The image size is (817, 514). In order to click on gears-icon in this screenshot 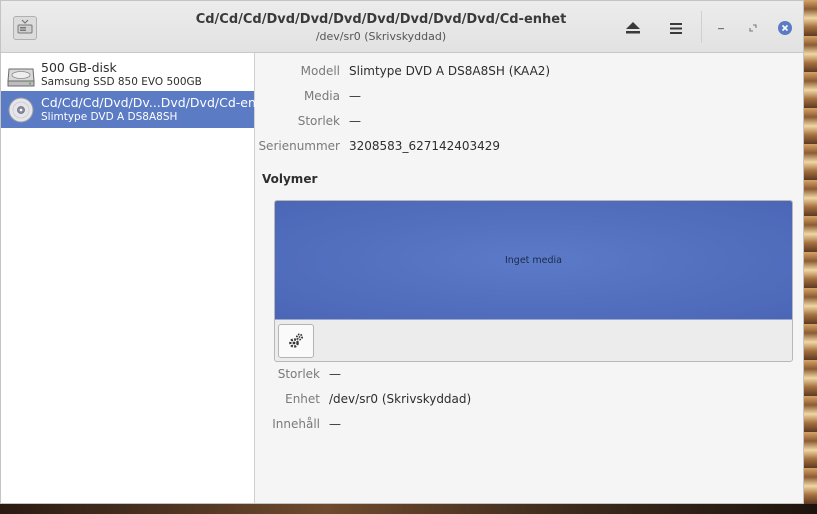, I will do `click(296, 340)`.